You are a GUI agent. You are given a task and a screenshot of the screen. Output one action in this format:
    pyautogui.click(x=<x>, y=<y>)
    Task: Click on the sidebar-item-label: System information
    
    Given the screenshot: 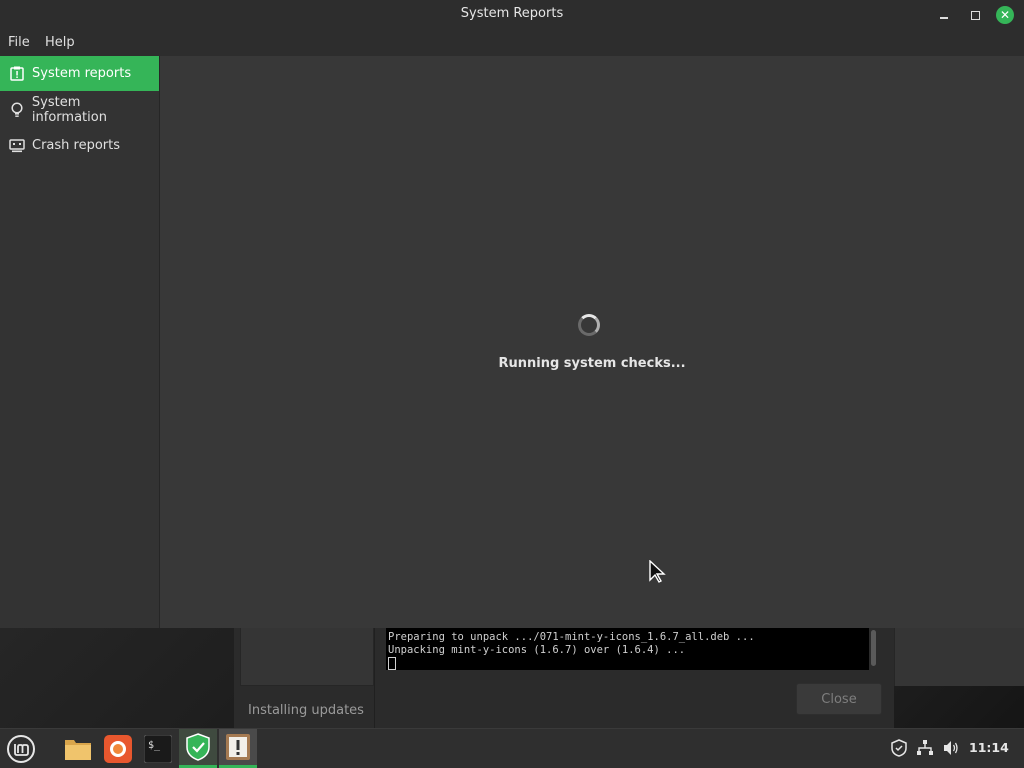 What is the action you would take?
    pyautogui.click(x=69, y=109)
    